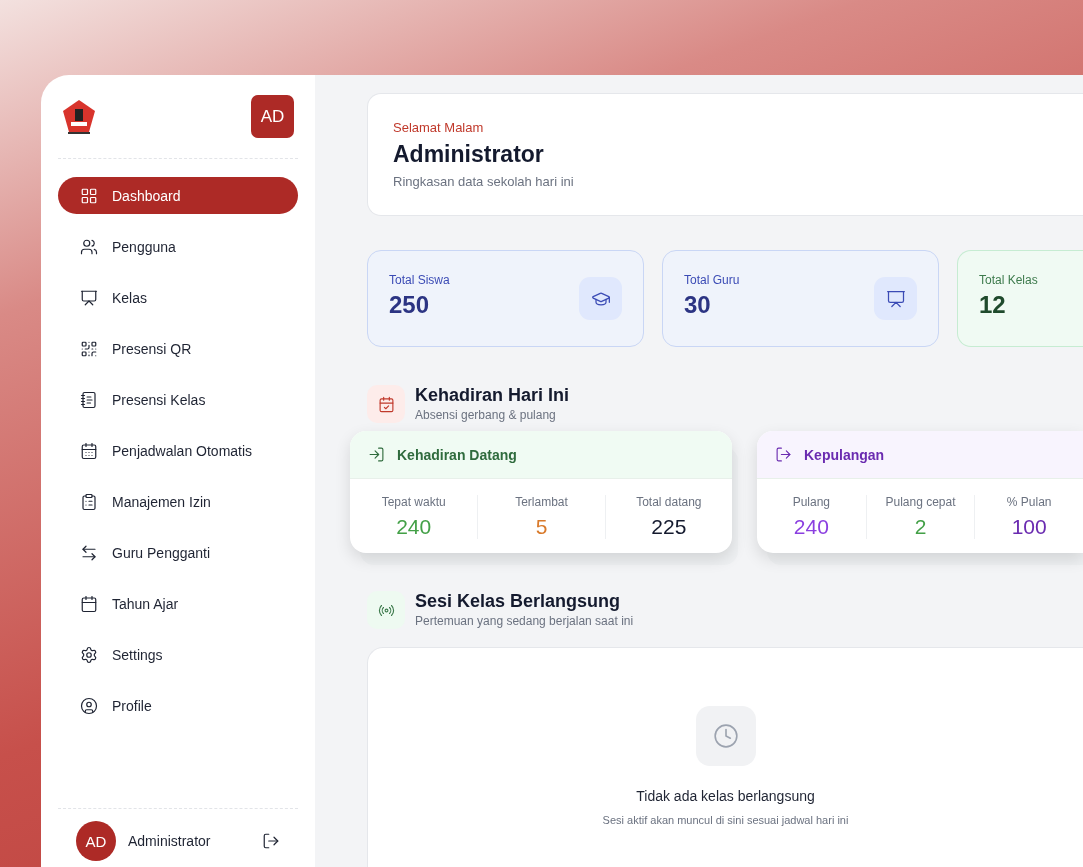  I want to click on metric-value: 5, so click(541, 527).